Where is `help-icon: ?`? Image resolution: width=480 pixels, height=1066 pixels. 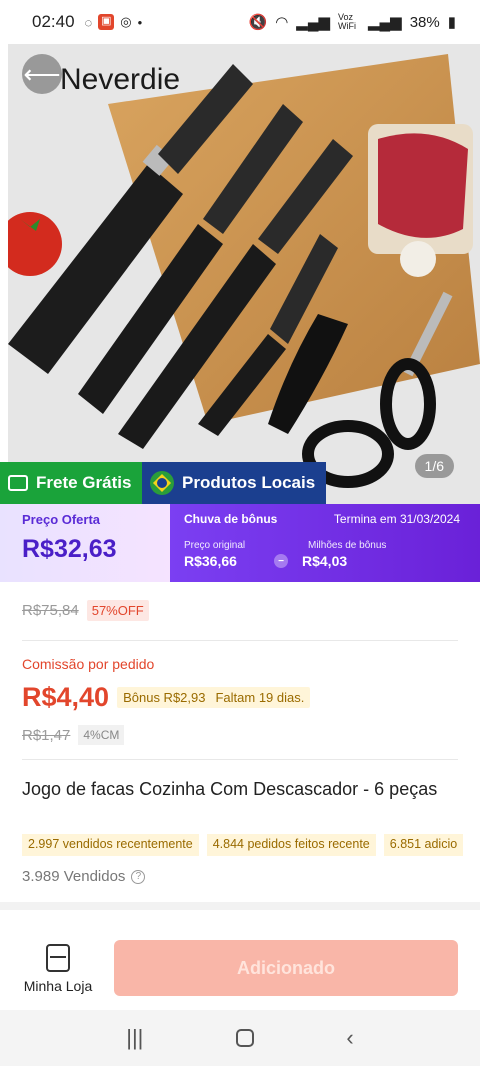 help-icon: ? is located at coordinates (138, 876).